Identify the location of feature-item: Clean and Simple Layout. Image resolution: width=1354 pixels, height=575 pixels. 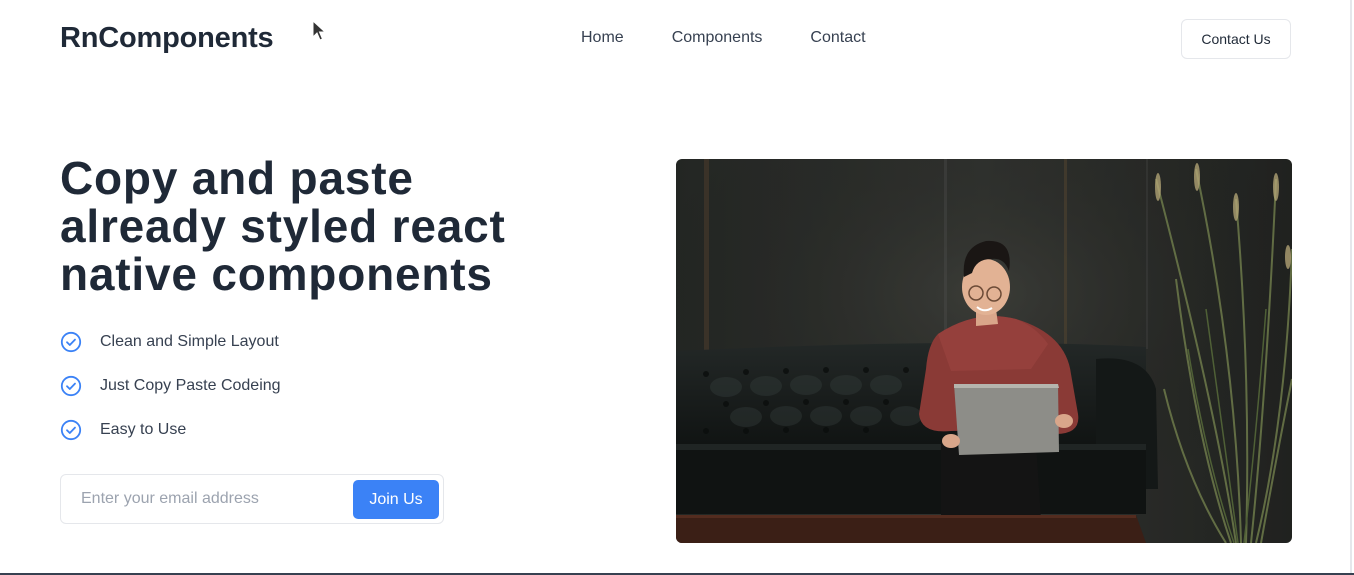
(170, 342).